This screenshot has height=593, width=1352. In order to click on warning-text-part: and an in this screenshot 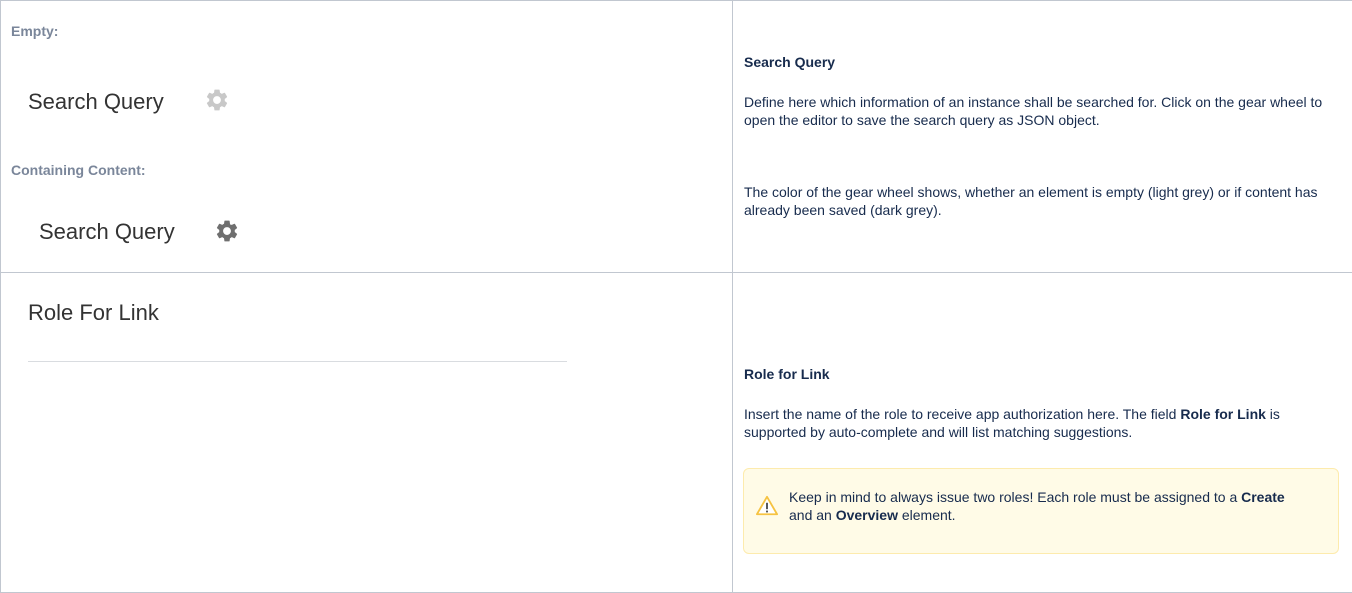, I will do `click(812, 515)`.